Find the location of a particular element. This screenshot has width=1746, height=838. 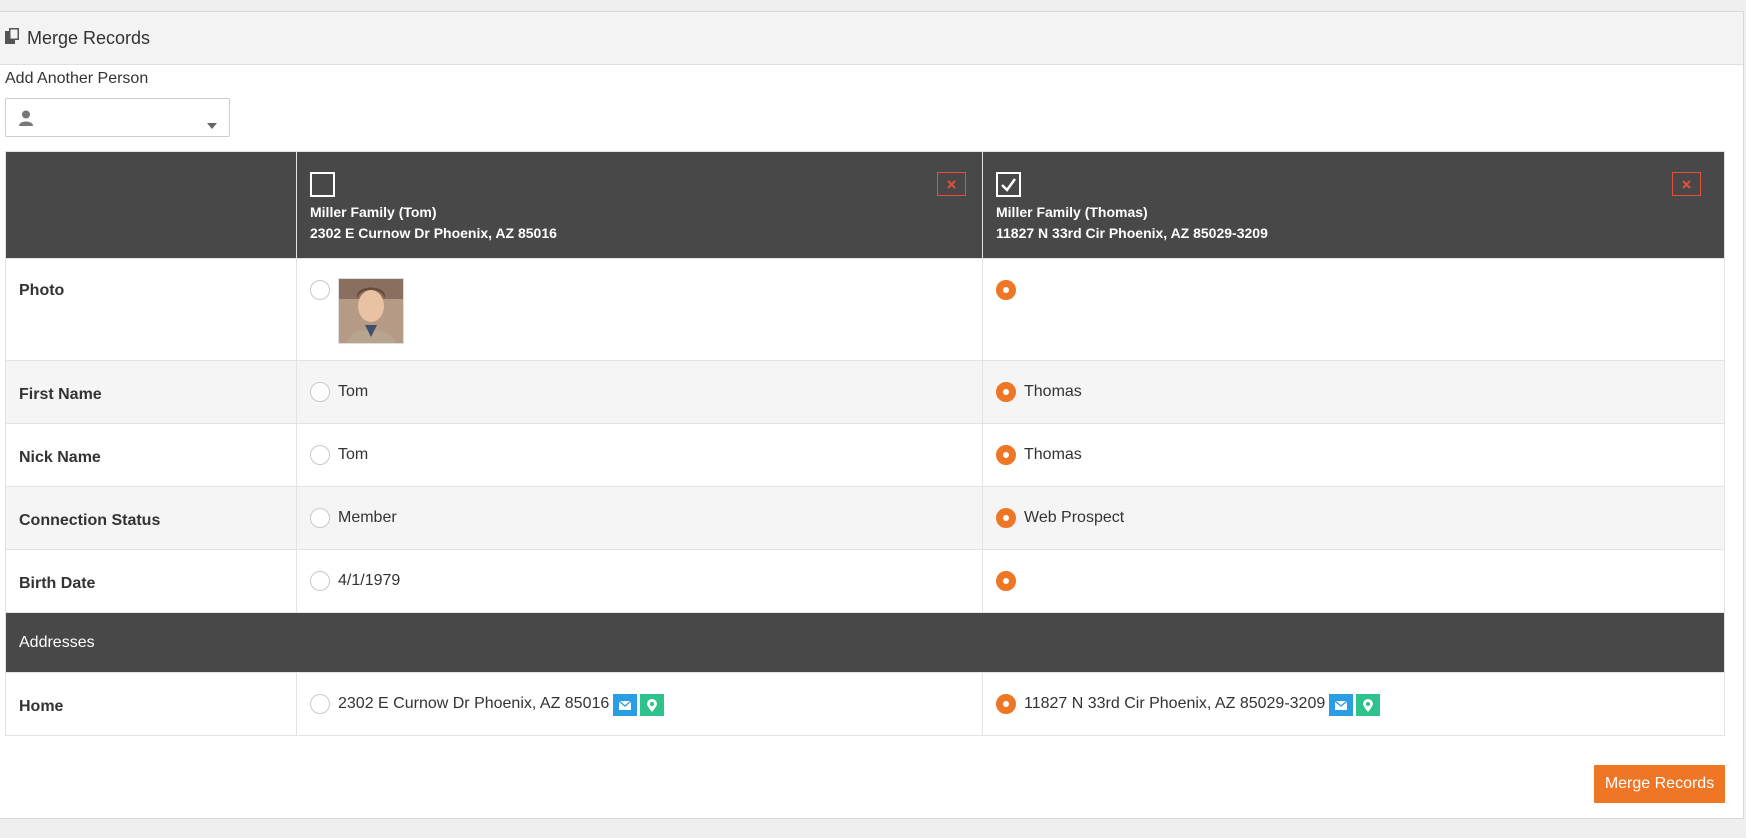

nick-name-row: Nick Name Tom Thomas is located at coordinates (865, 455).